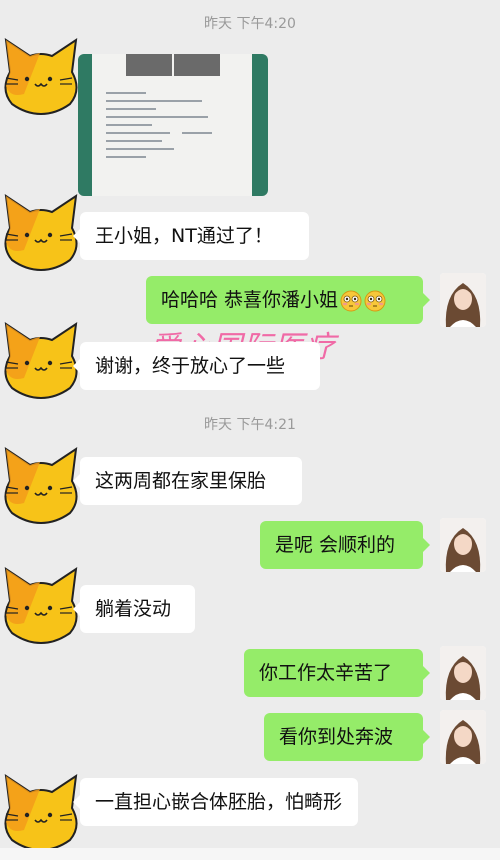 The image size is (500, 860). I want to click on input-bar, so click(250, 854).